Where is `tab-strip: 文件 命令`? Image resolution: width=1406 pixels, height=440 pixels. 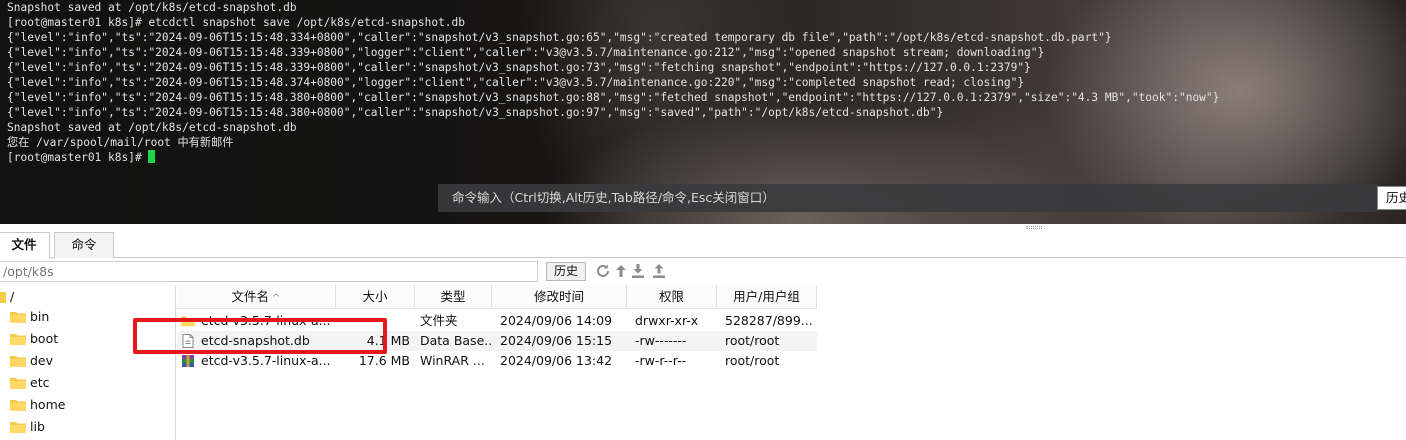 tab-strip: 文件 命令 is located at coordinates (703, 245).